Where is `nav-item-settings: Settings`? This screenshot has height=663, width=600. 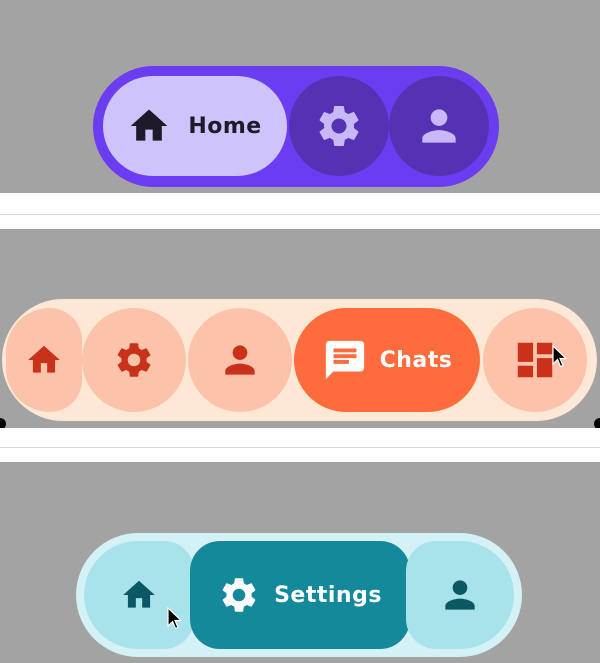
nav-item-settings: Settings is located at coordinates (300, 595).